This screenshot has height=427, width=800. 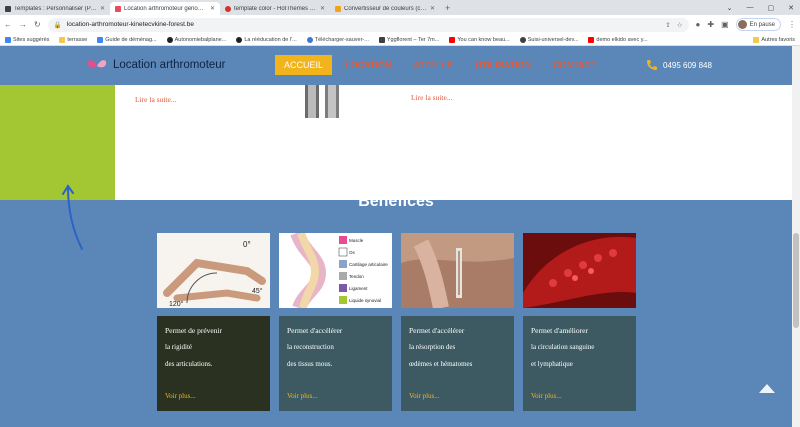 What do you see at coordinates (97, 64) in the screenshot?
I see `butterfly-logo-icon` at bounding box center [97, 64].